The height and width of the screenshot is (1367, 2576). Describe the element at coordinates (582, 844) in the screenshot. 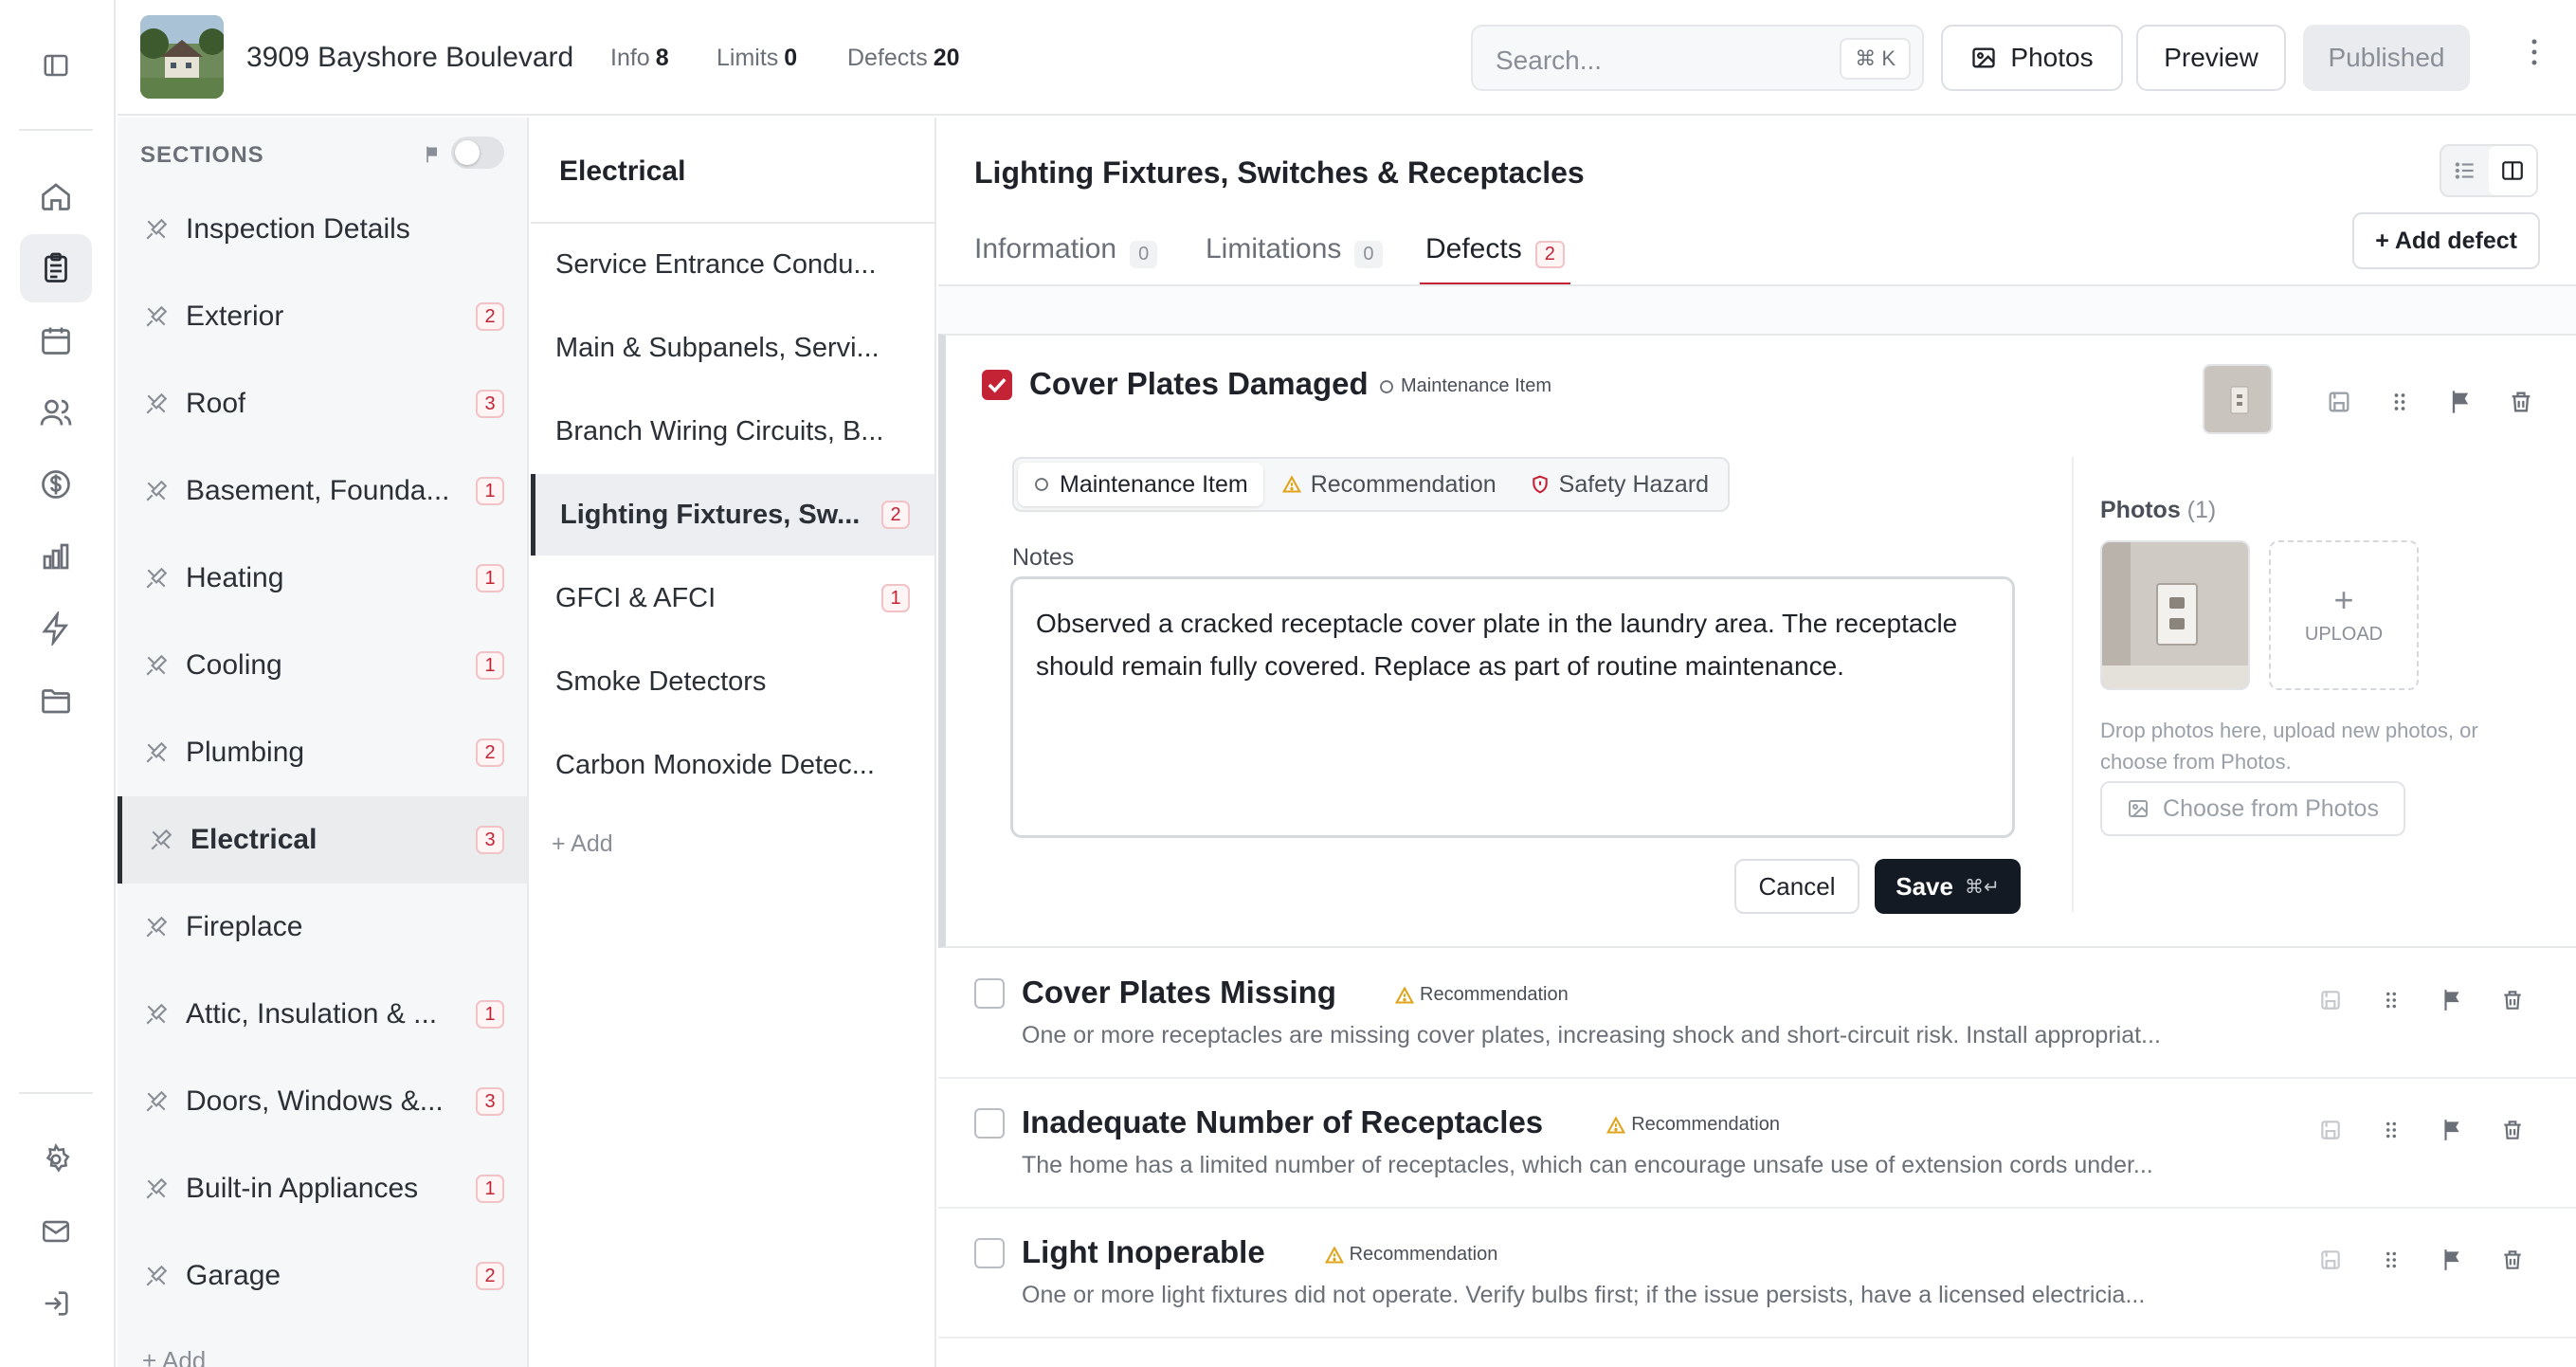

I see `add-subsection-button: + Add` at that location.